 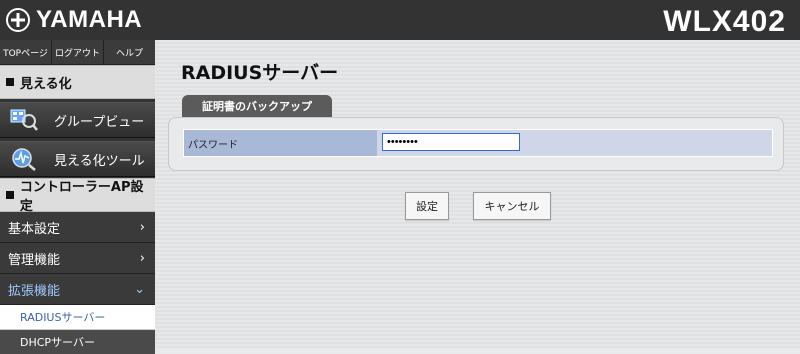 I want to click on visualization-tool-icon, so click(x=24, y=159).